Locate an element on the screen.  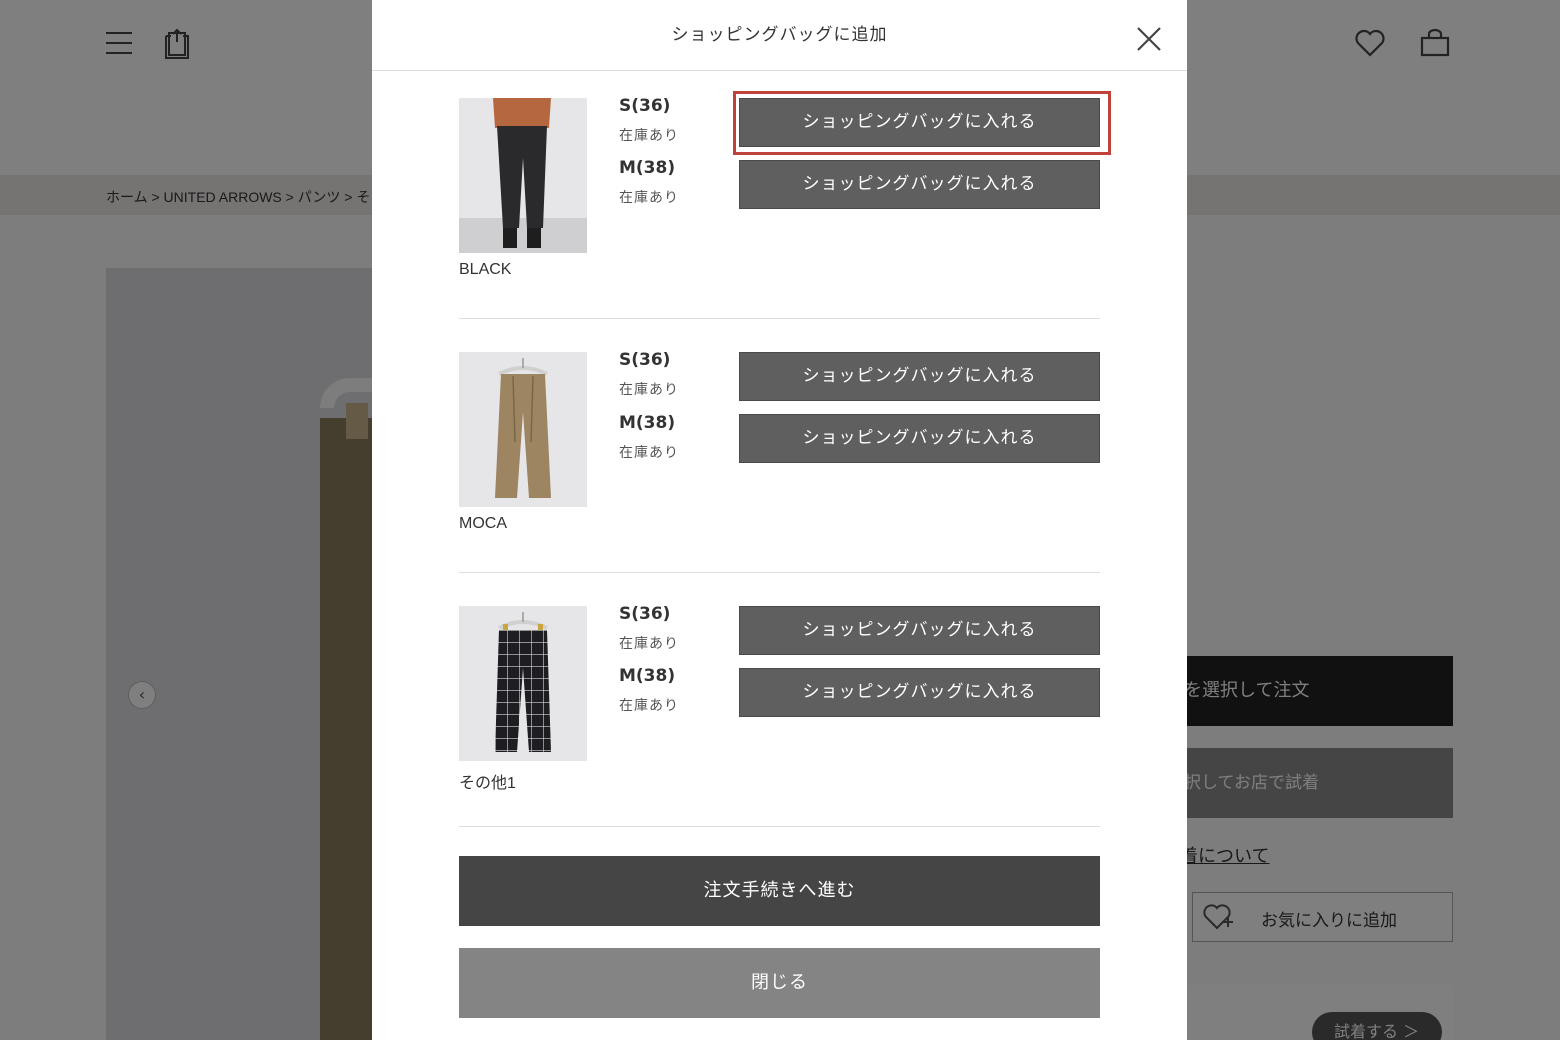
product-thumb-moca is located at coordinates (523, 429).